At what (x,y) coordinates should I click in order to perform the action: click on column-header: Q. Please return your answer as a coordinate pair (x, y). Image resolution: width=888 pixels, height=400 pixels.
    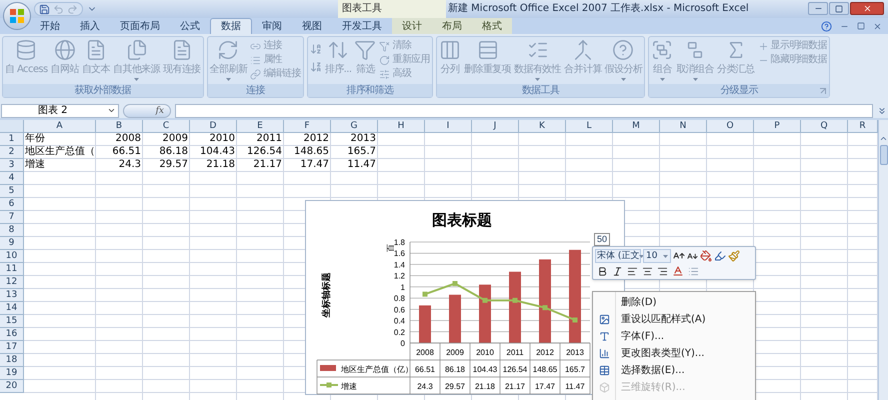
    Looking at the image, I should click on (824, 126).